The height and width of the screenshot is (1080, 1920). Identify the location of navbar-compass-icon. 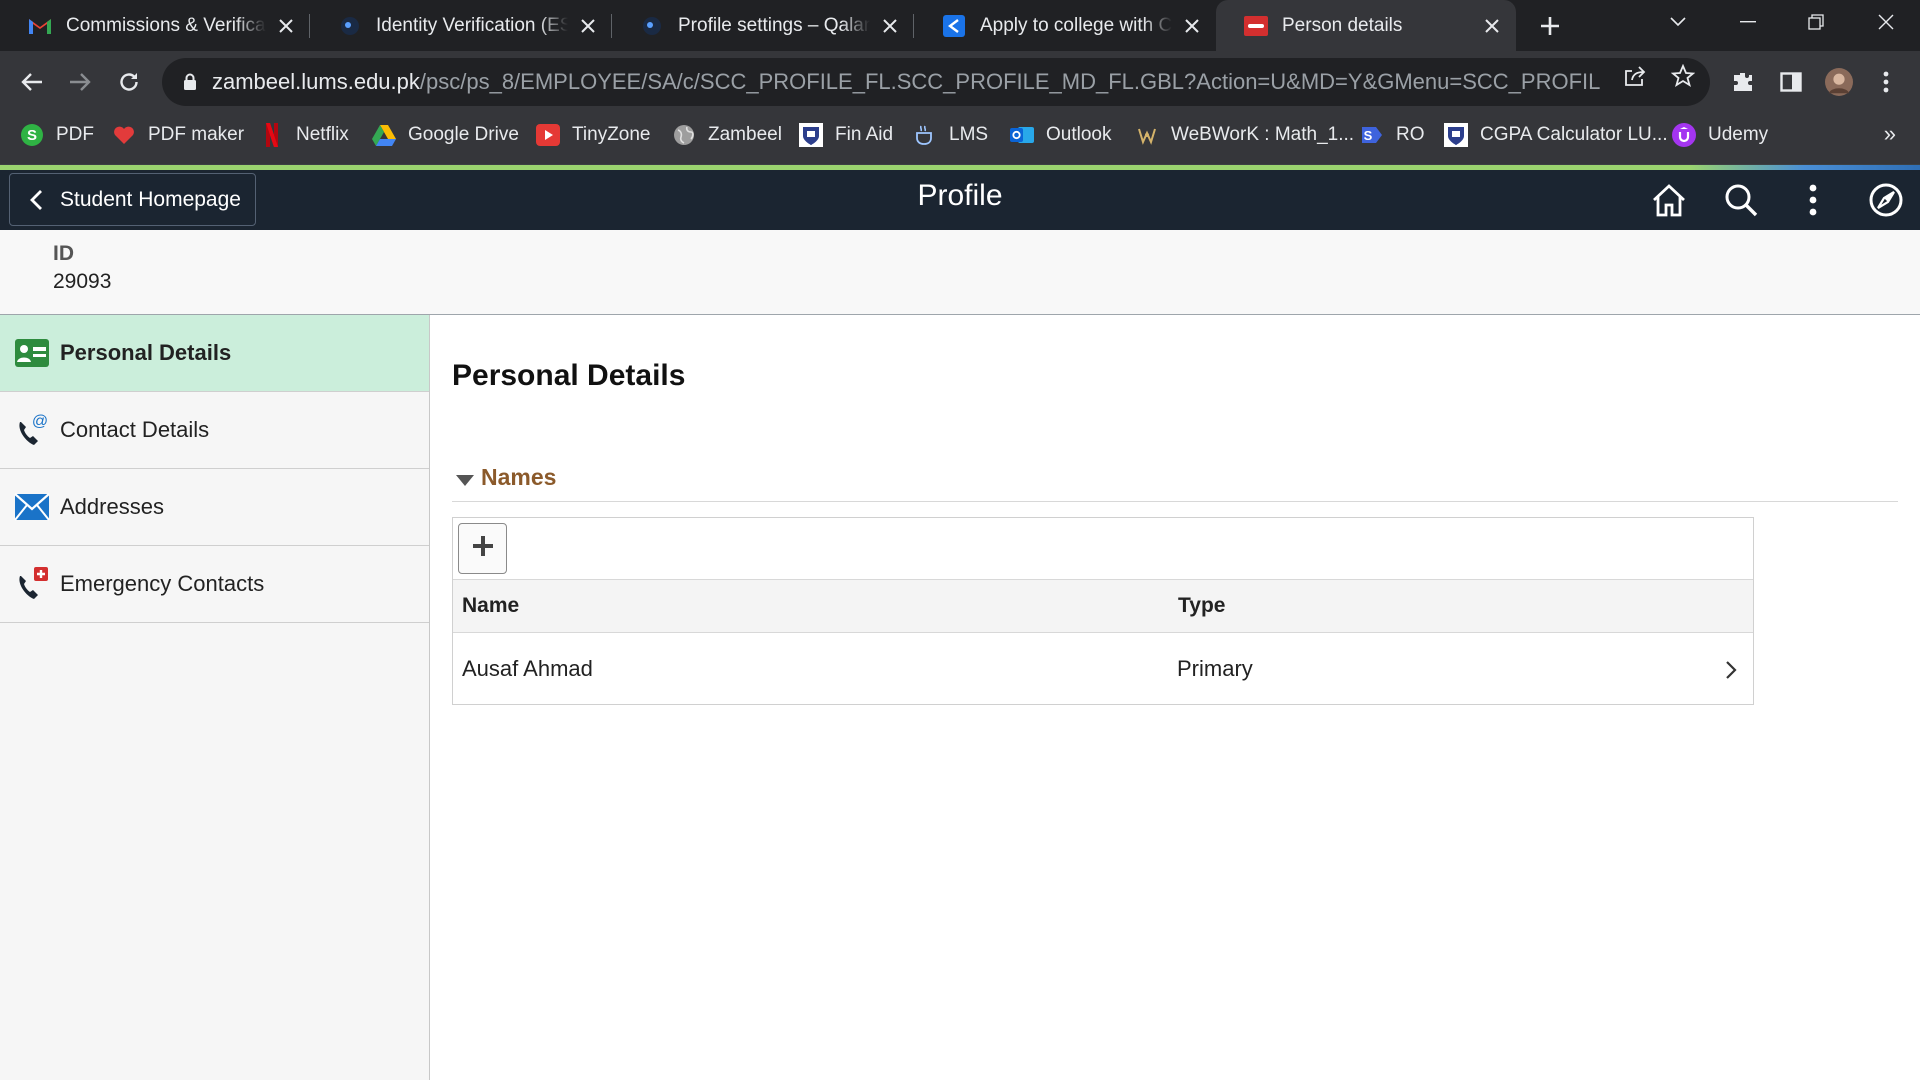
(1886, 200).